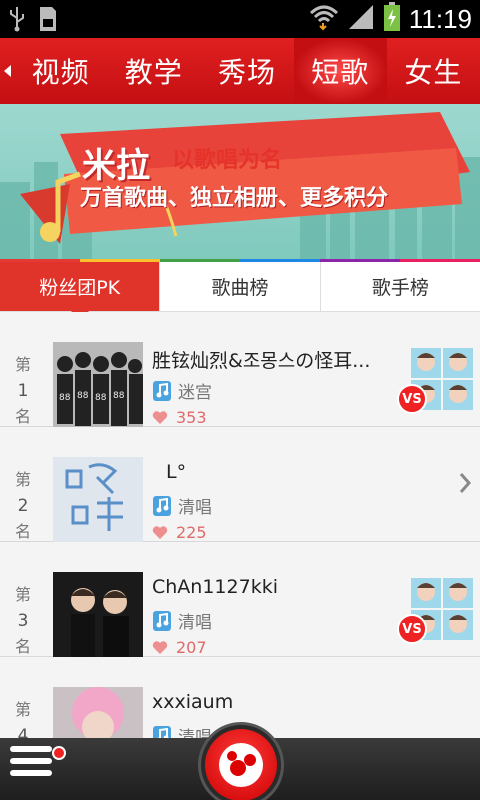  I want to click on tab-fan-club-pk: 粉丝团PK, so click(80, 291).